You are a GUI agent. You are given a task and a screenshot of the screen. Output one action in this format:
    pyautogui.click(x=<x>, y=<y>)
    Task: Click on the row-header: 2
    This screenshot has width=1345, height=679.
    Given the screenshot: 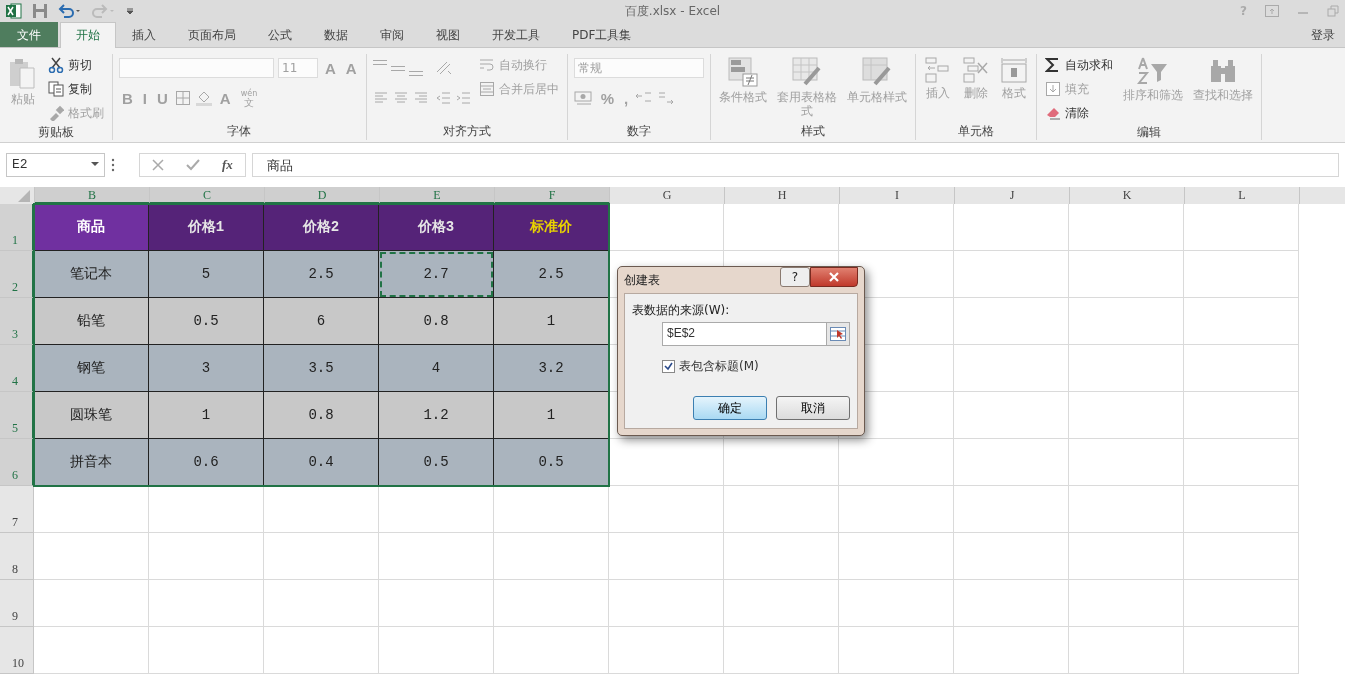 What is the action you would take?
    pyautogui.click(x=17, y=274)
    